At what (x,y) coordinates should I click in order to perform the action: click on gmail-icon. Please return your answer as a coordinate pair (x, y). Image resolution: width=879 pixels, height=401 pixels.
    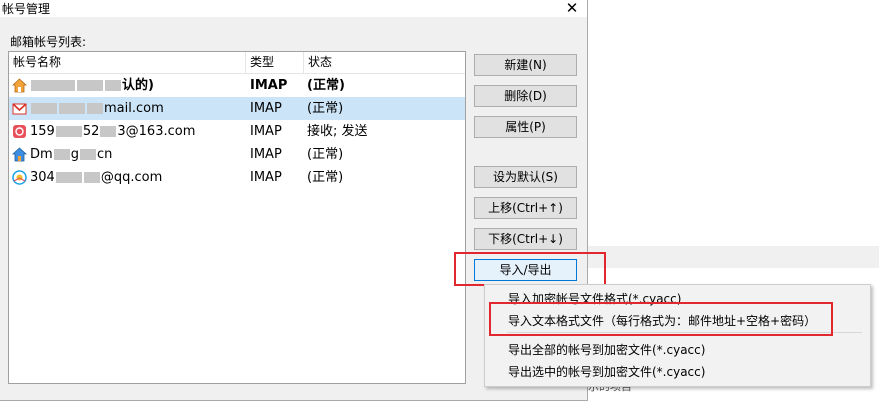
    Looking at the image, I should click on (19, 109).